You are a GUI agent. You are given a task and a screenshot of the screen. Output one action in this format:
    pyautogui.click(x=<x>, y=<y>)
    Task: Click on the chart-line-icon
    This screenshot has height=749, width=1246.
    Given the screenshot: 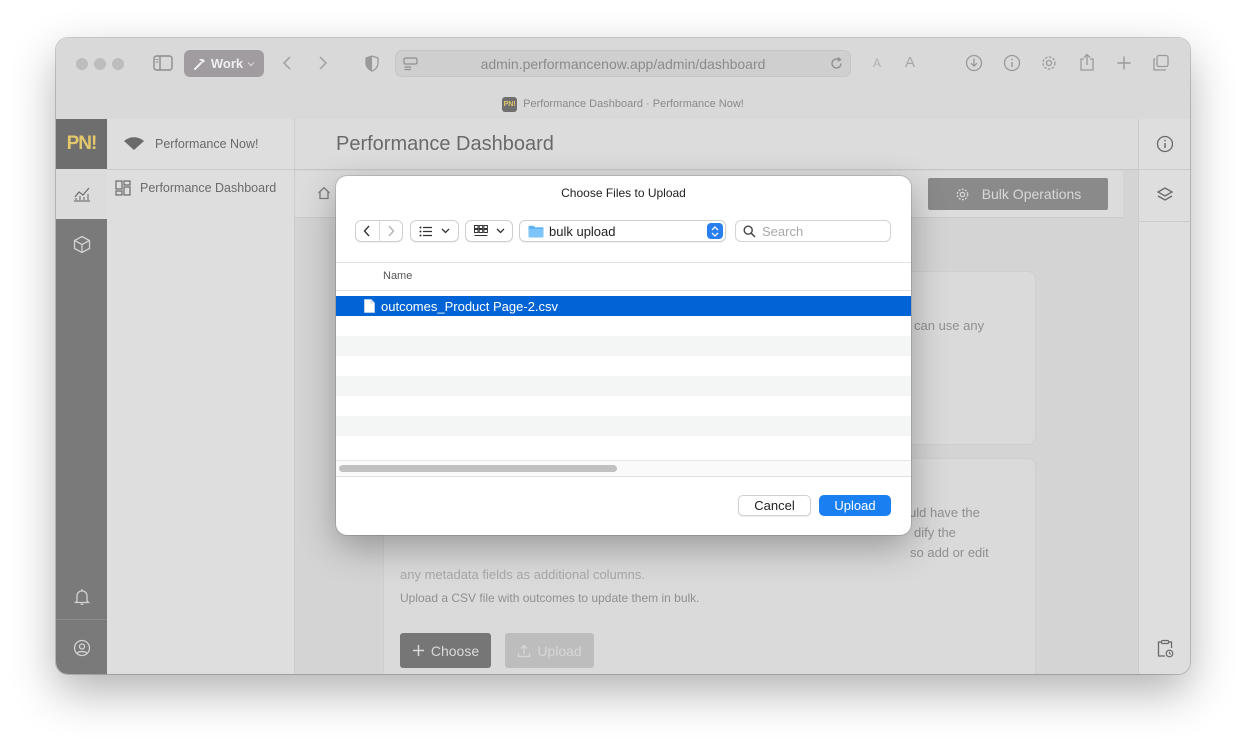 What is the action you would take?
    pyautogui.click(x=81, y=194)
    